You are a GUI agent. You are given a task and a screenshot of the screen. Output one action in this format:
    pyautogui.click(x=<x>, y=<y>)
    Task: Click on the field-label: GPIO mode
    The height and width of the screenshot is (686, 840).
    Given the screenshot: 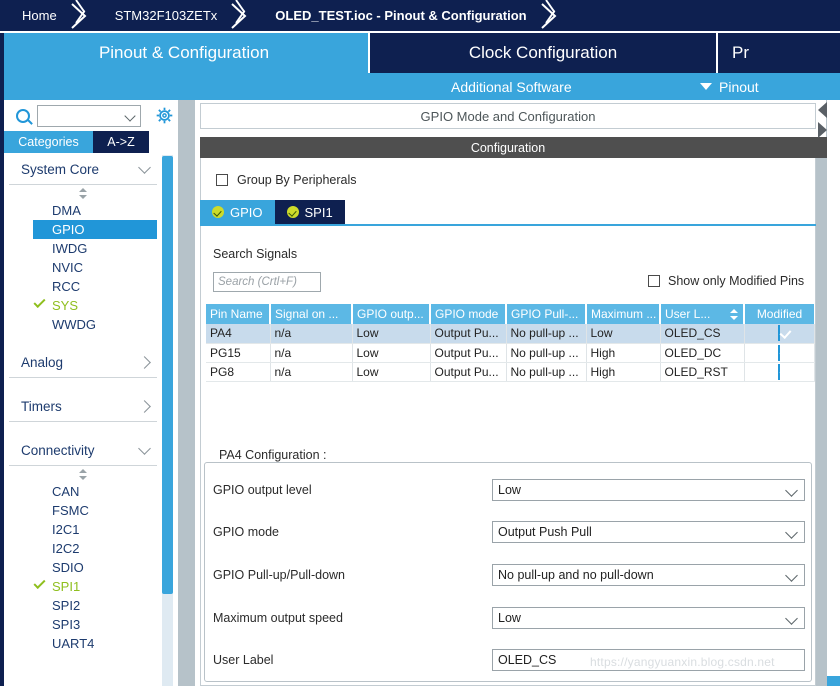 What is the action you would take?
    pyautogui.click(x=246, y=532)
    